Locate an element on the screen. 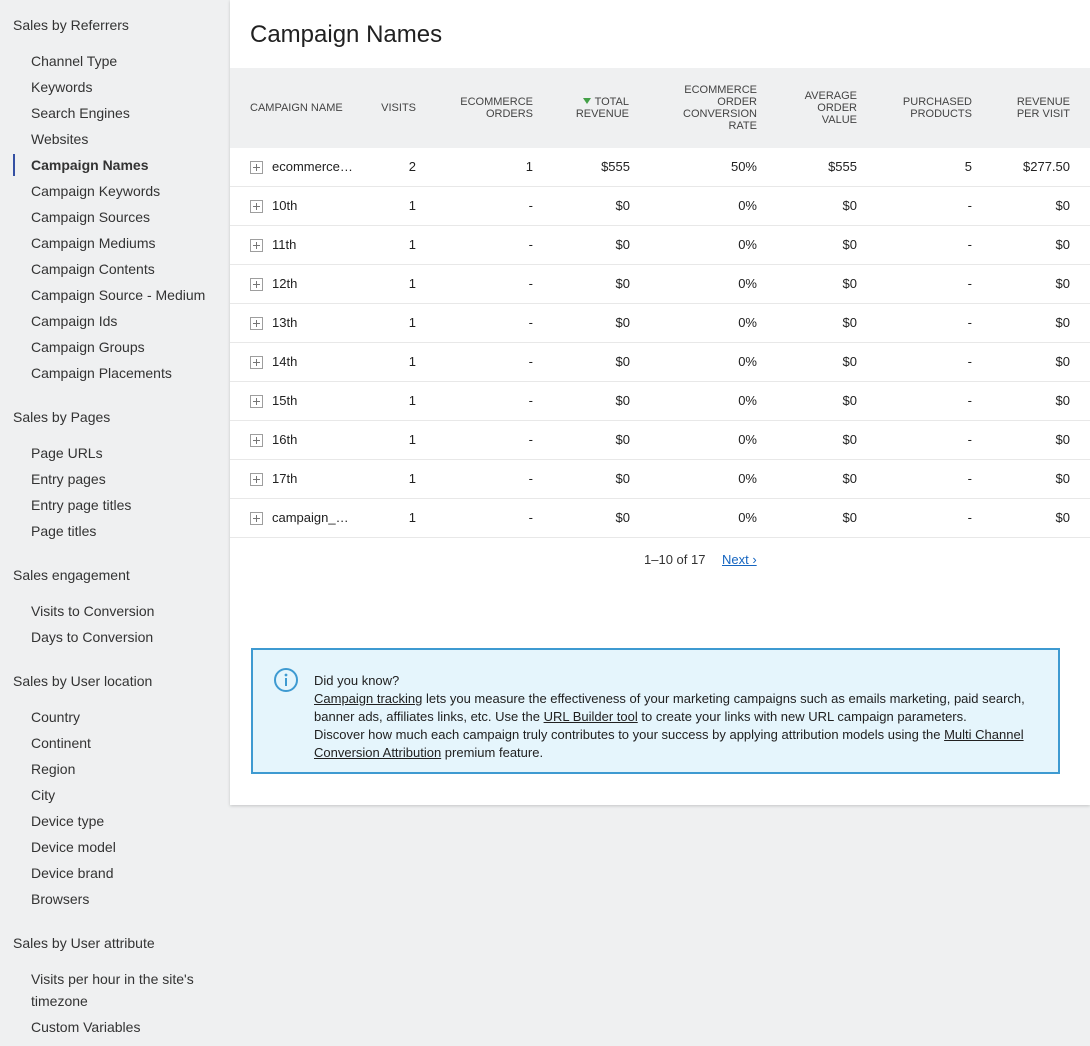 This screenshot has width=1090, height=1046. sidebar-item-search-engines: Search Engines is located at coordinates (80, 113).